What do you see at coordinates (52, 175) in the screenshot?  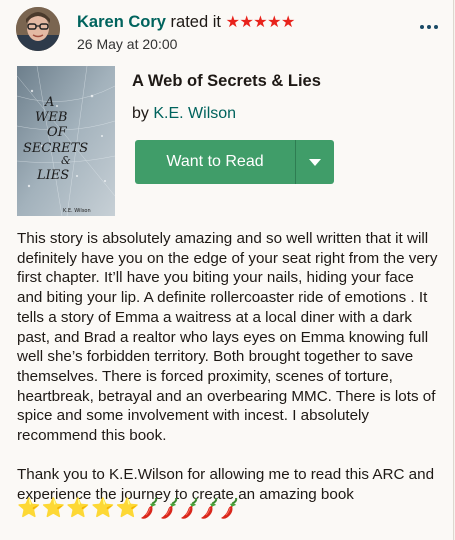 I see `svg-text: LIES` at bounding box center [52, 175].